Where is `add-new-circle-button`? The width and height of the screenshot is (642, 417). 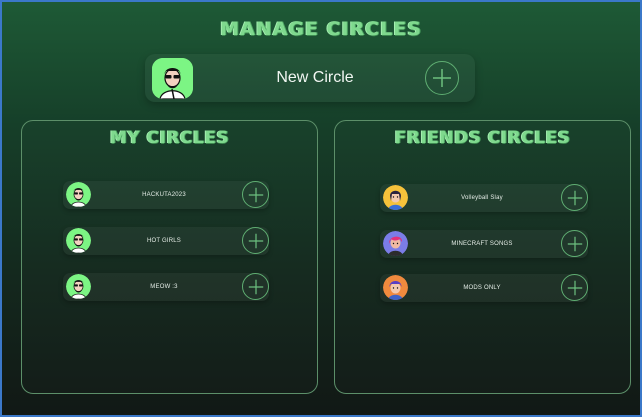
add-new-circle-button is located at coordinates (442, 78).